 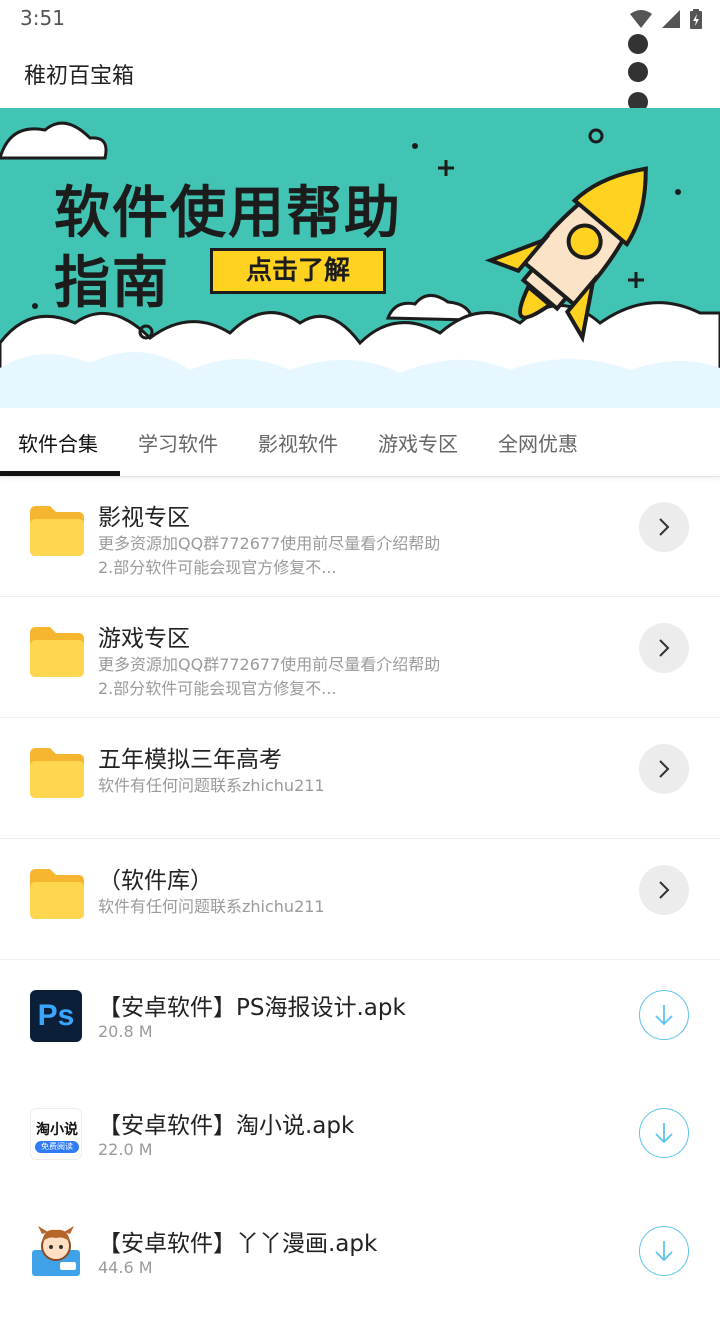 I want to click on item-size: 20.8 M, so click(x=125, y=1031).